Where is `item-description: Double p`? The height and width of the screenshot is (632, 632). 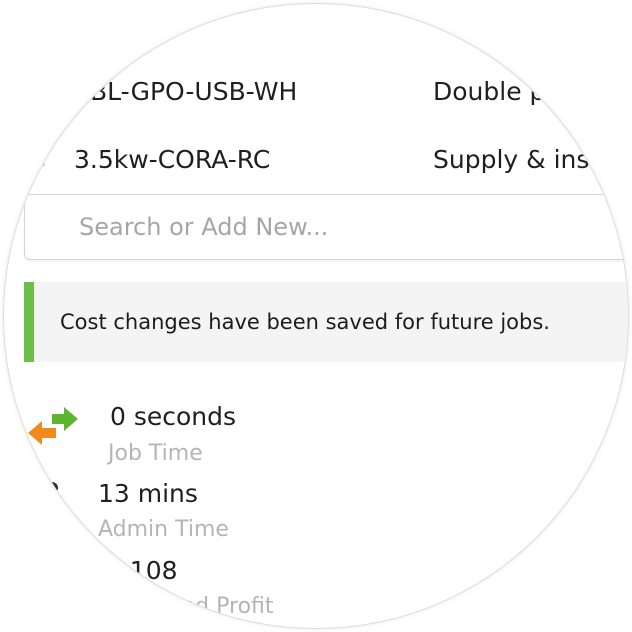
item-description: Double p is located at coordinates (489, 91).